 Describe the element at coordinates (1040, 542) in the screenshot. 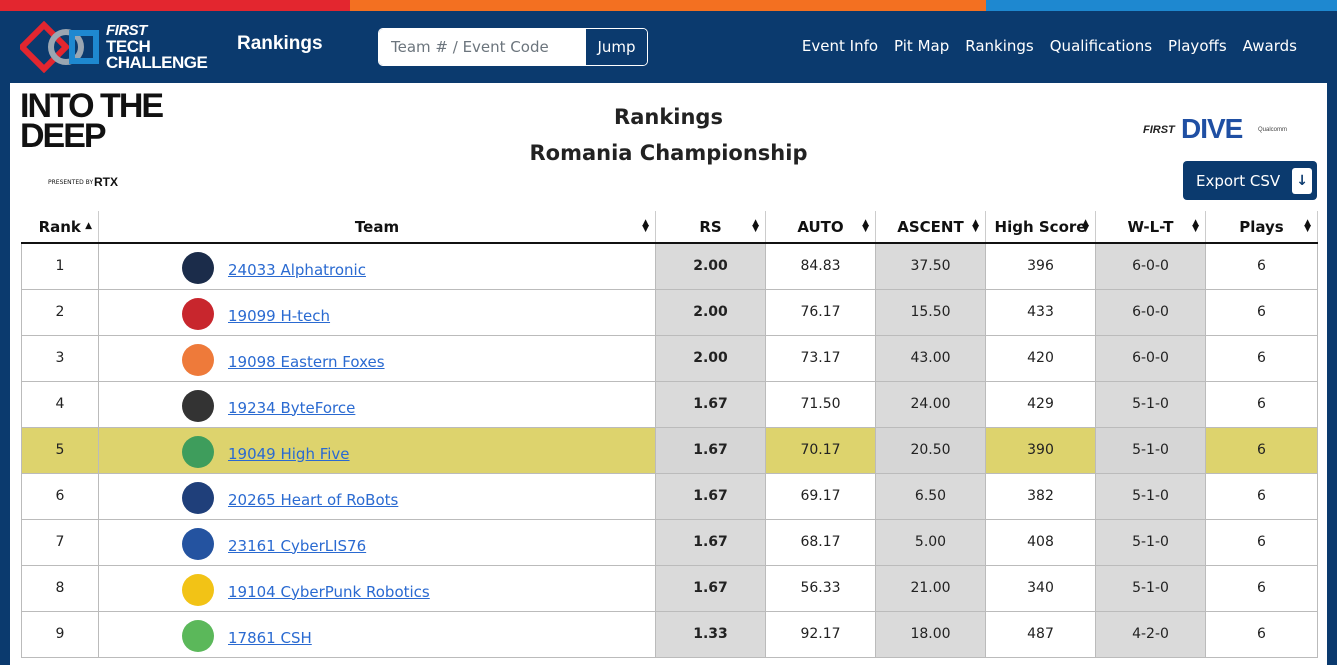

I see `high-score-cell: 408` at that location.